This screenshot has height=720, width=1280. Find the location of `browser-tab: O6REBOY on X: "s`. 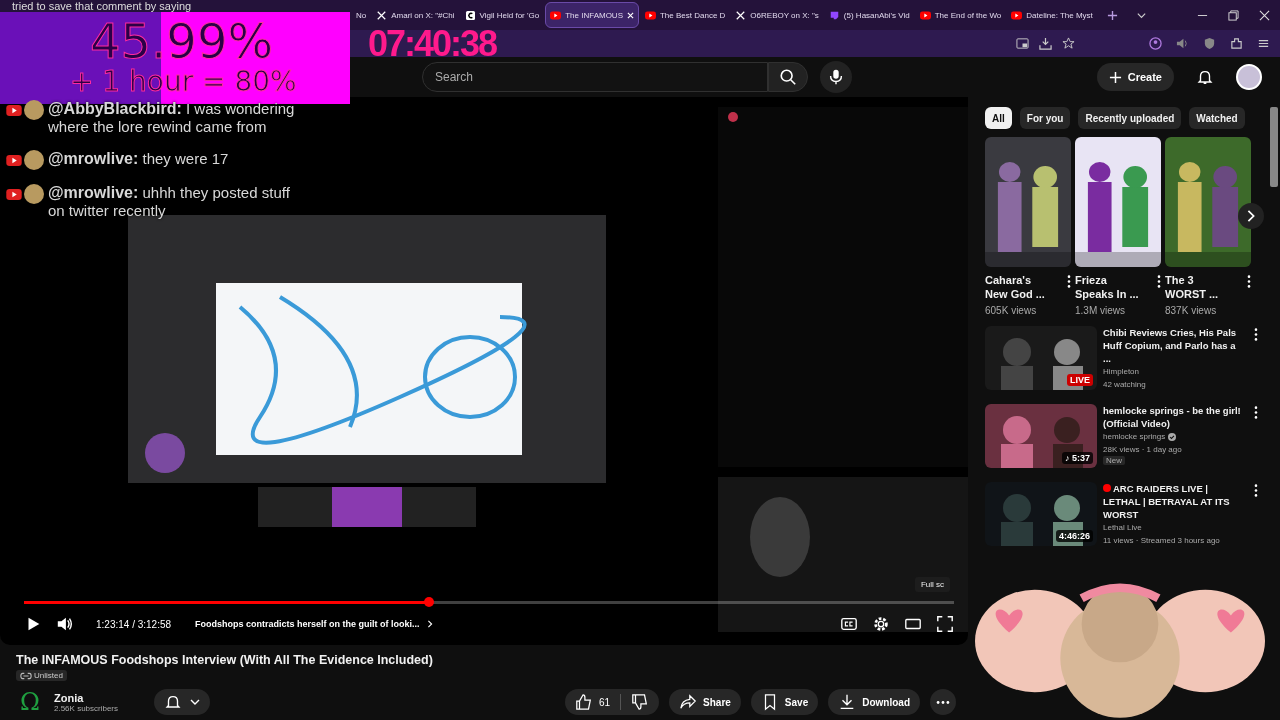

browser-tab: O6REBOY on X: "s is located at coordinates (777, 15).